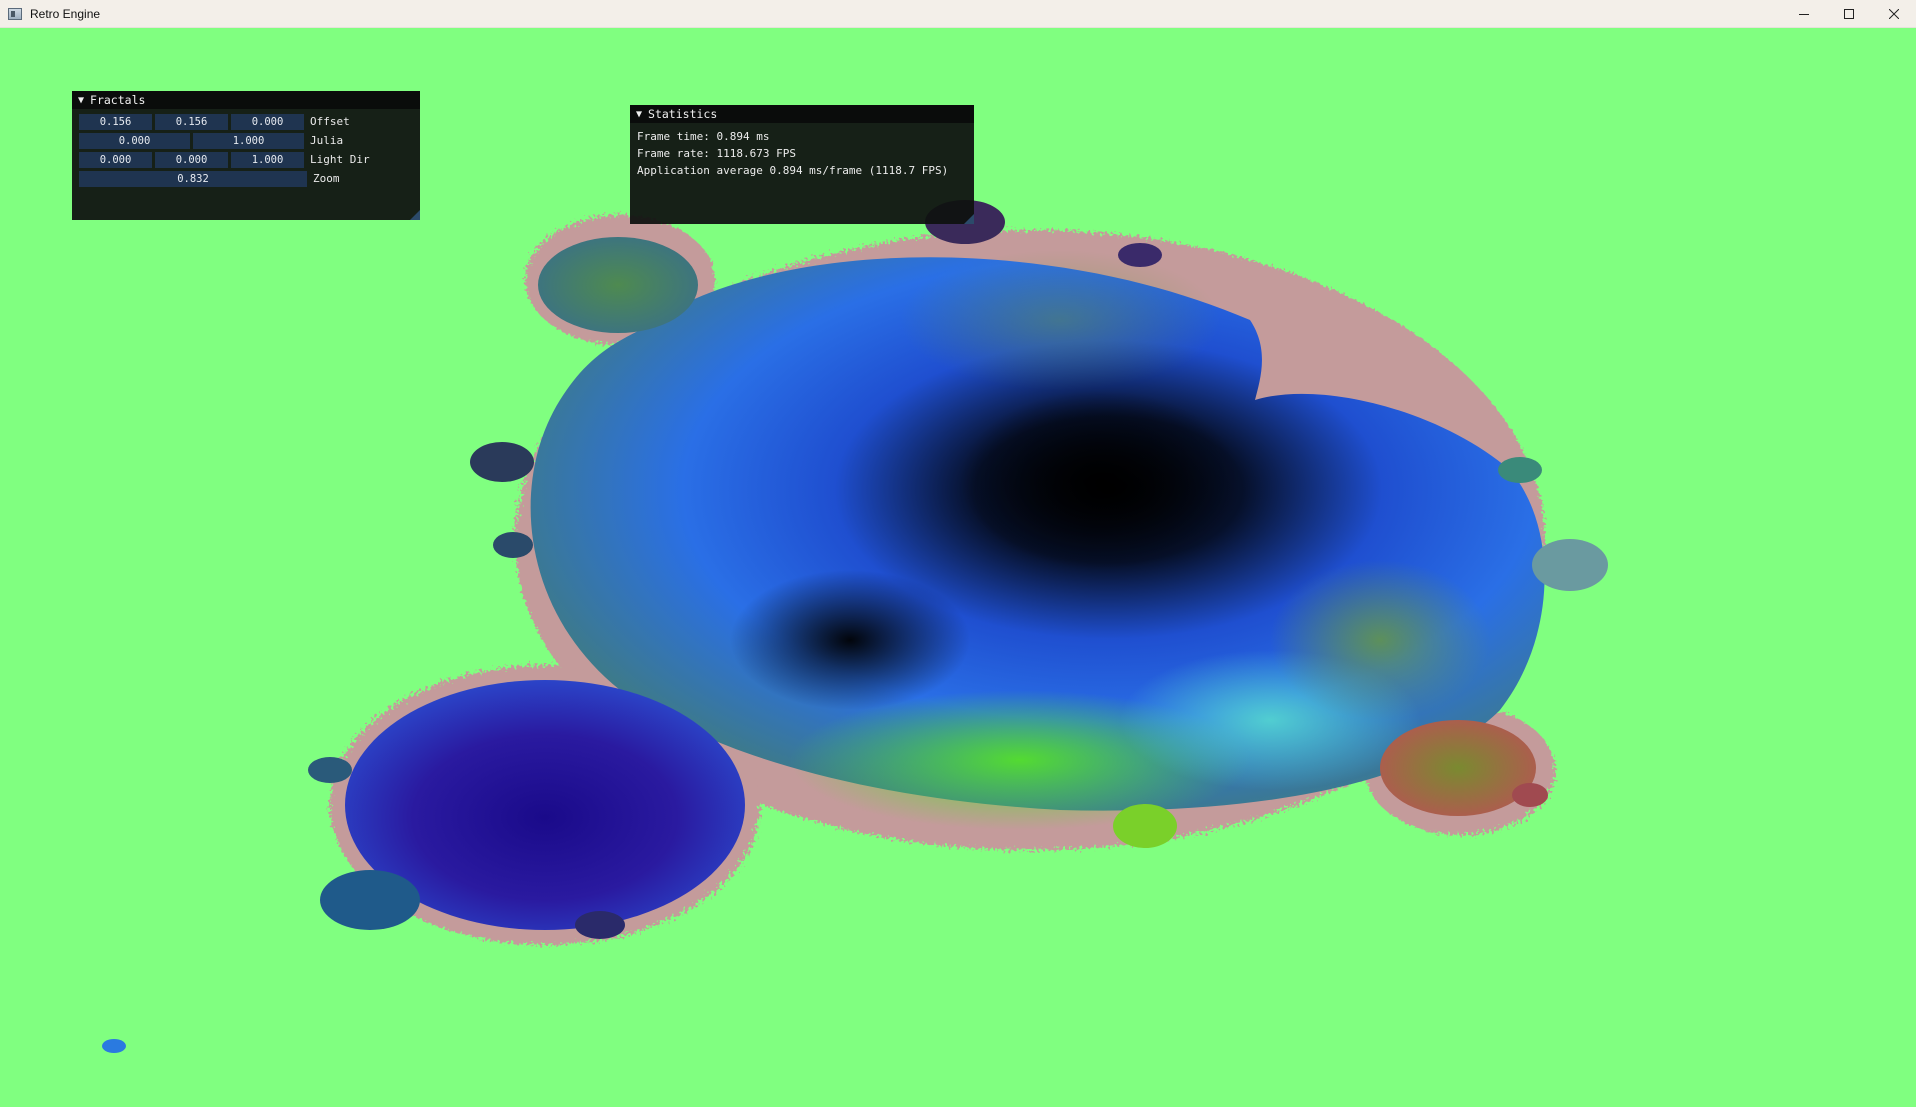  Describe the element at coordinates (326, 178) in the screenshot. I see `zoom-label: Zoom` at that location.